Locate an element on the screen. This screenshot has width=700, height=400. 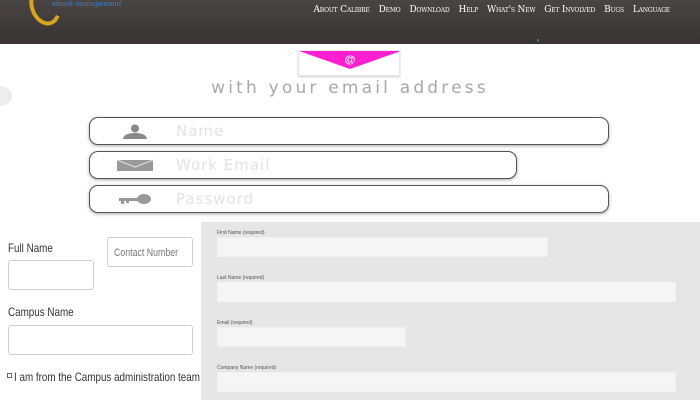
full-name-label: Full Name is located at coordinates (30, 248).